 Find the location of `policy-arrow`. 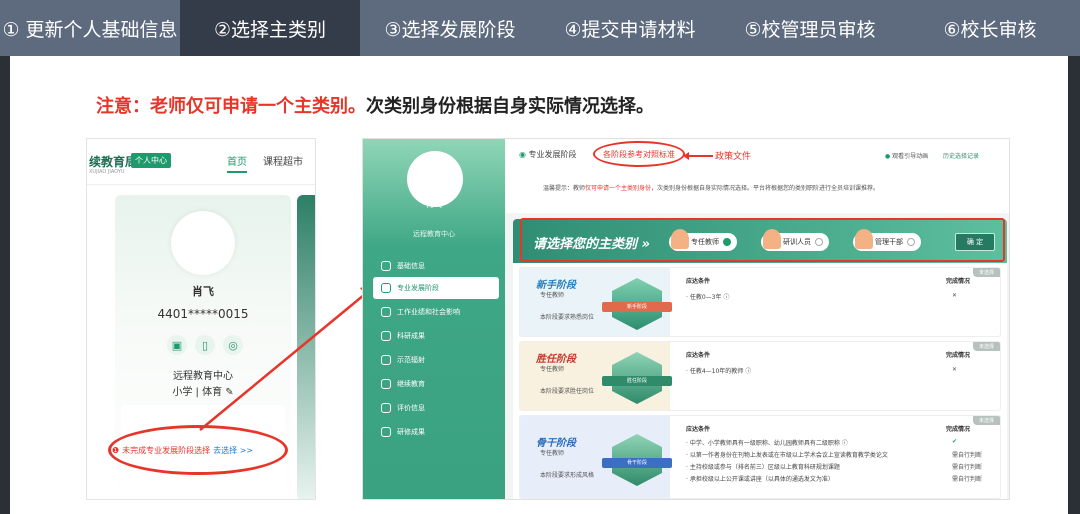

policy-arrow is located at coordinates (698, 156).